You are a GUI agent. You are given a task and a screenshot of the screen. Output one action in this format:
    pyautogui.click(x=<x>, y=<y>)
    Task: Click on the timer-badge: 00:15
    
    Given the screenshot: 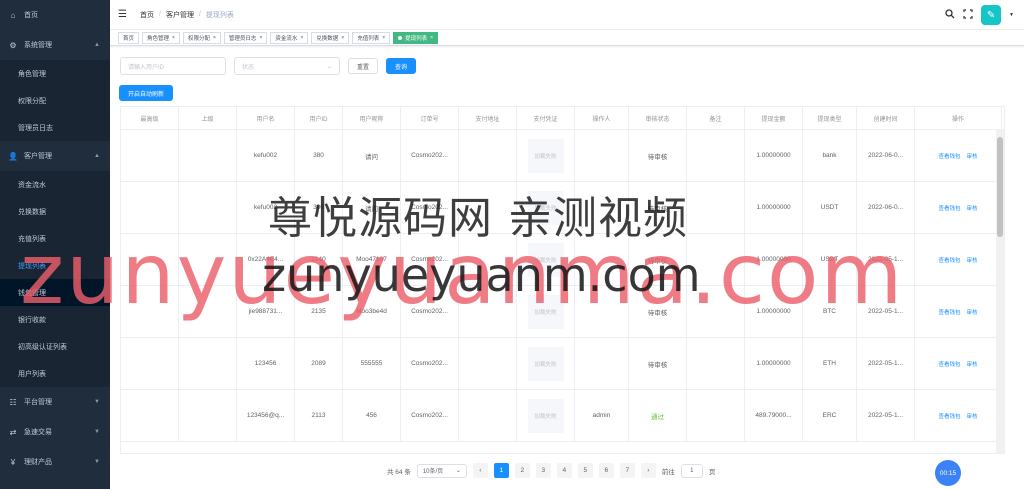 What is the action you would take?
    pyautogui.click(x=948, y=473)
    